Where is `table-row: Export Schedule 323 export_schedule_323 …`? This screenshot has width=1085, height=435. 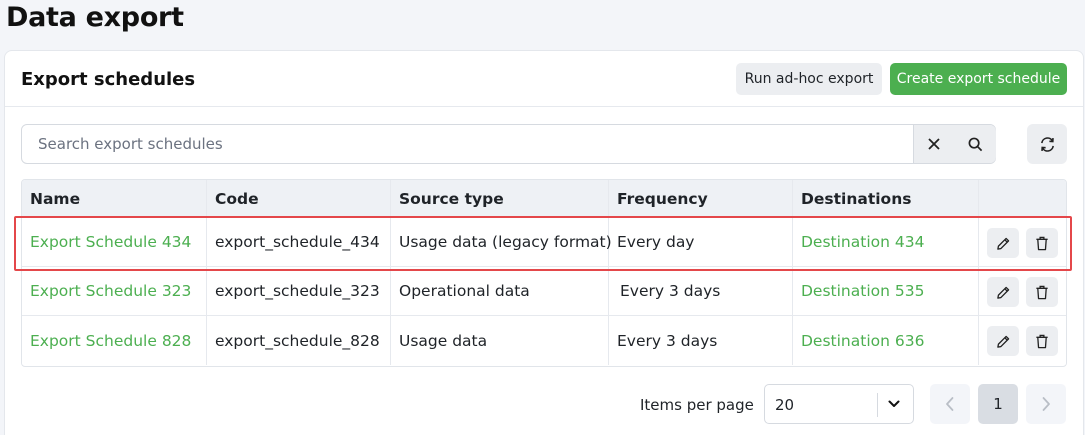 table-row: Export Schedule 323 export_schedule_323 … is located at coordinates (544, 291).